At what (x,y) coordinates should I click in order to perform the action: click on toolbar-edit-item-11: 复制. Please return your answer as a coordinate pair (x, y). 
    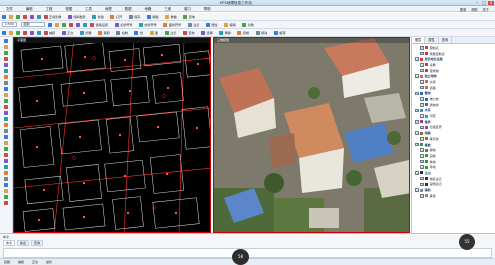
    Looking at the image, I should click on (246, 32).